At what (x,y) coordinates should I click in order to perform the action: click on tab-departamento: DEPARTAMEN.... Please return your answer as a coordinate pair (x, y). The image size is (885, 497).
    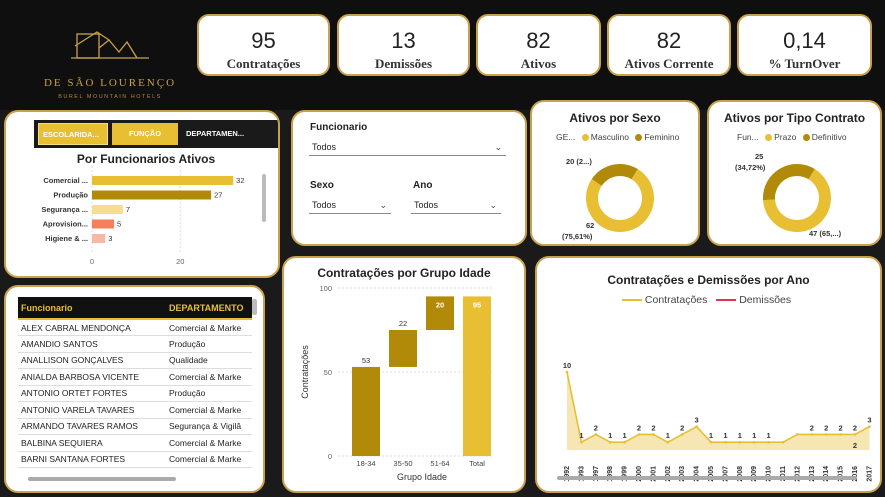
    Looking at the image, I should click on (215, 134).